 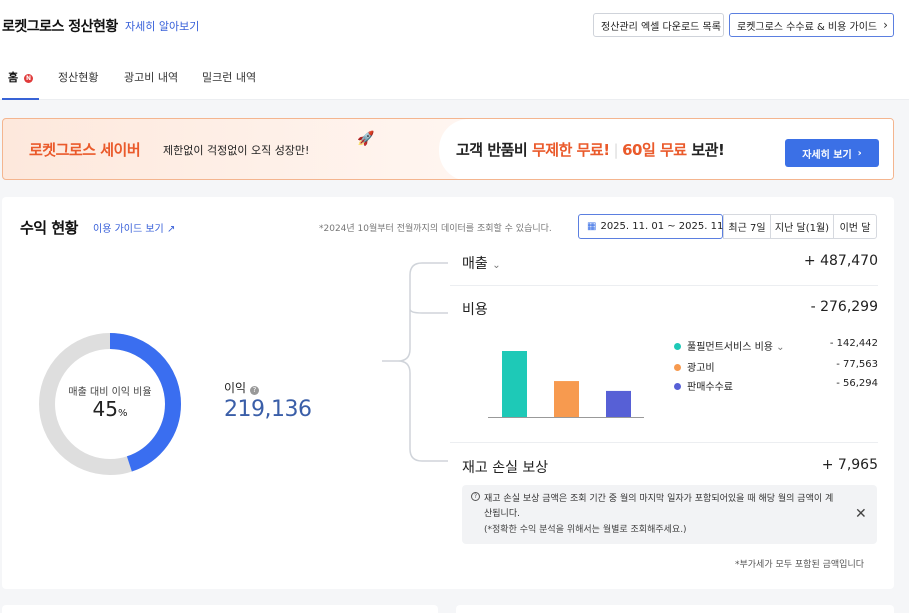 What do you see at coordinates (661, 27) in the screenshot?
I see `excel-download-list-label: 정산관리 엑셀 다운로드 목록` at bounding box center [661, 27].